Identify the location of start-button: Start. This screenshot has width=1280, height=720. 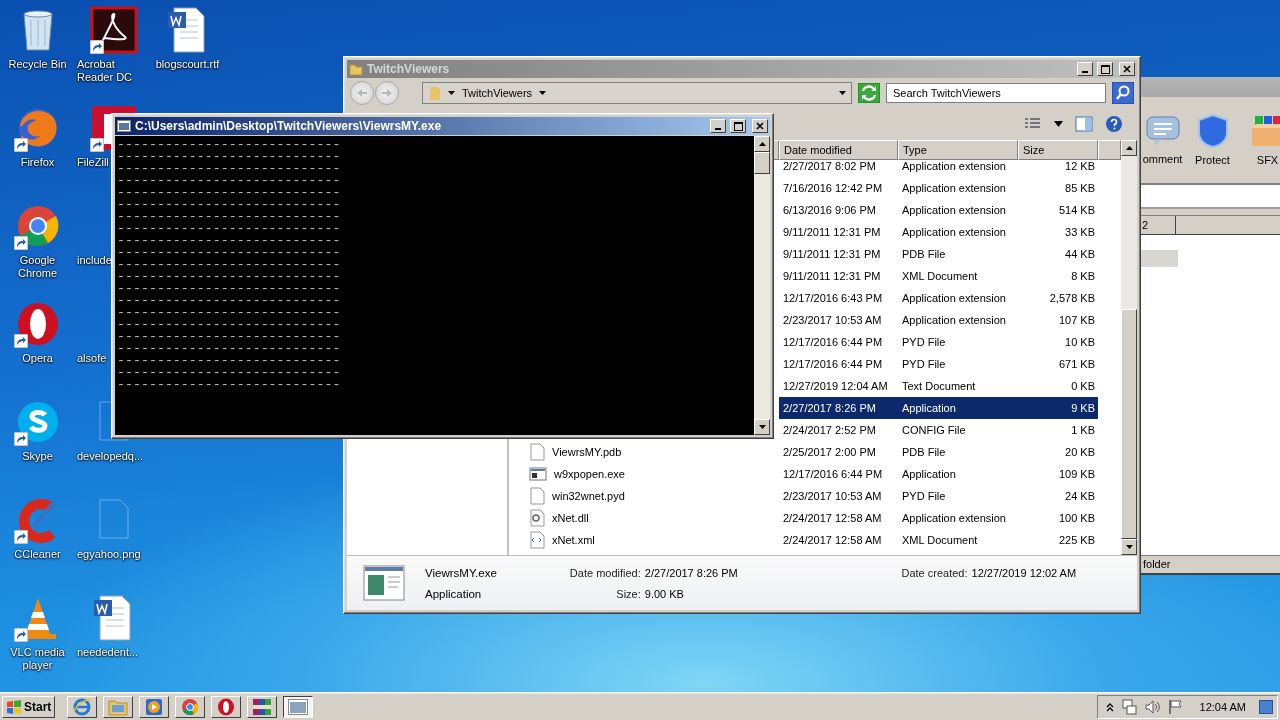
(29, 706).